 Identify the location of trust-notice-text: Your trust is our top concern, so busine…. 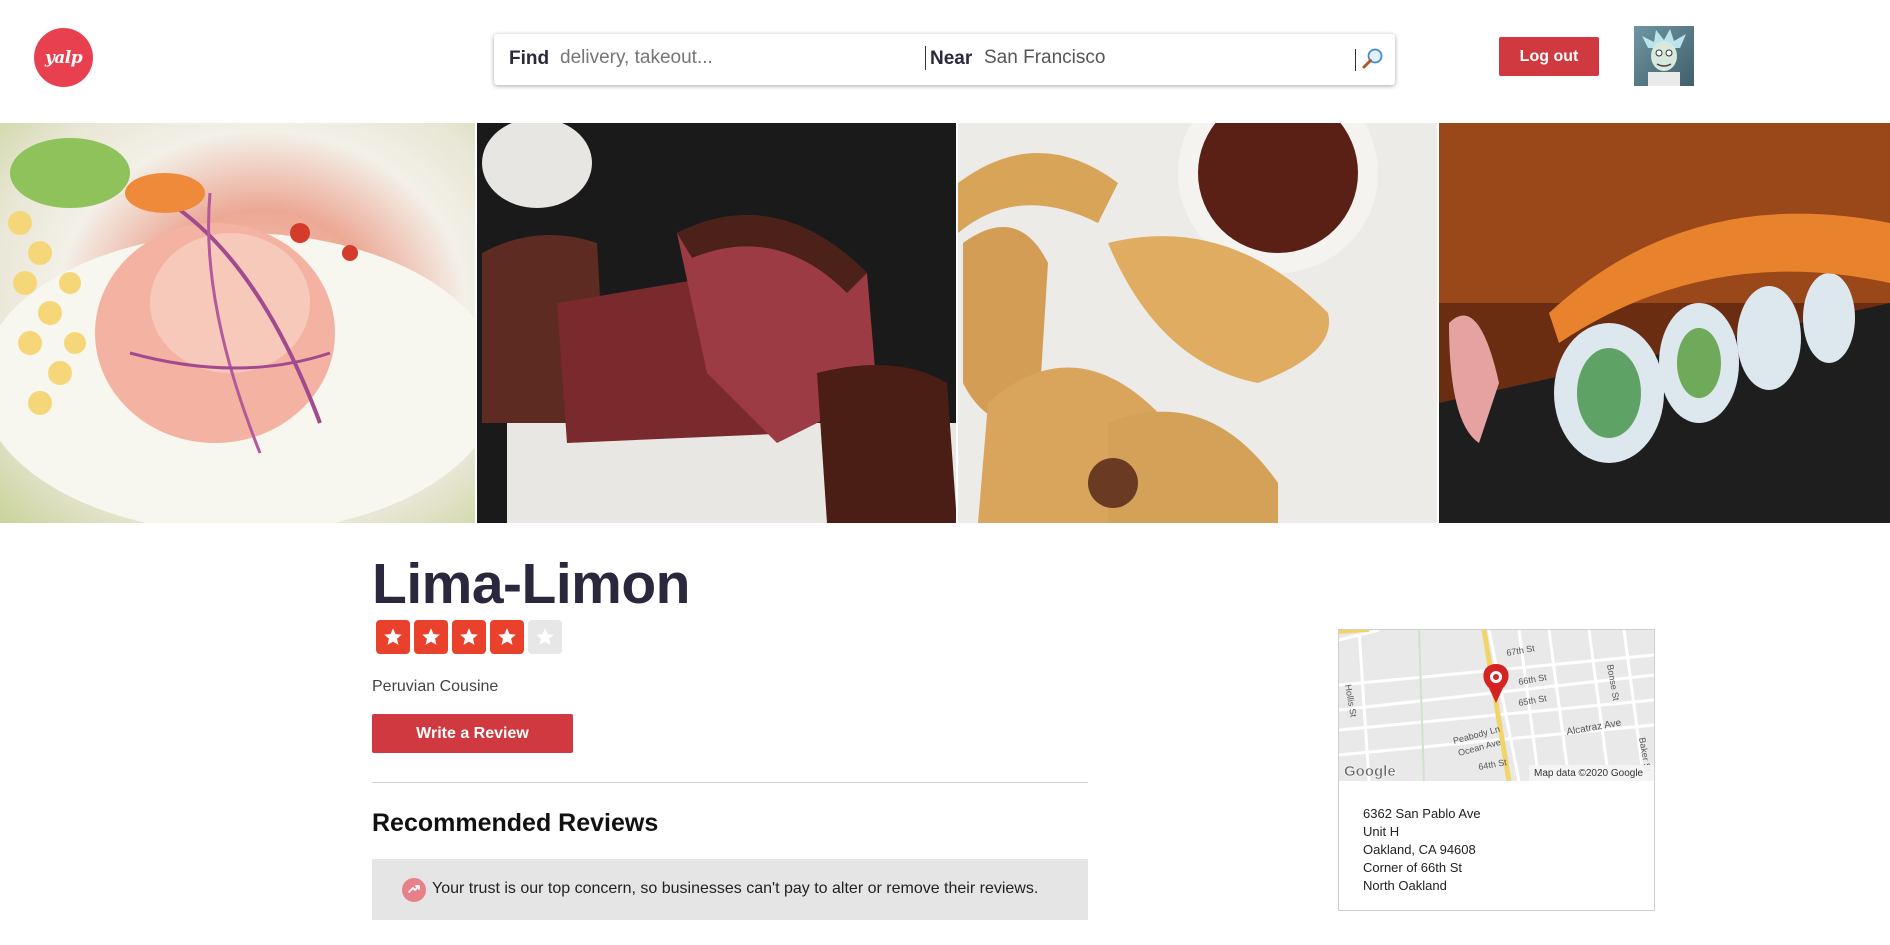
(735, 888).